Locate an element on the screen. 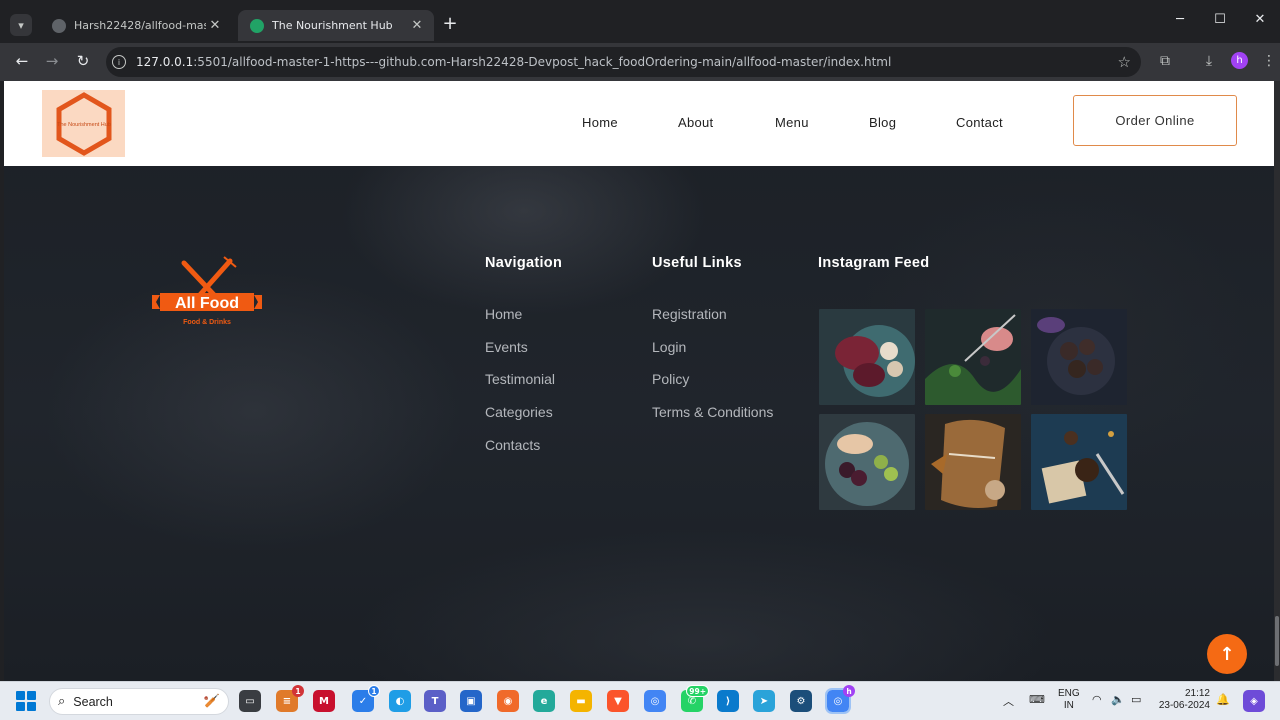 The width and height of the screenshot is (1280, 720). volume-icon: 🔈 is located at coordinates (1118, 699).